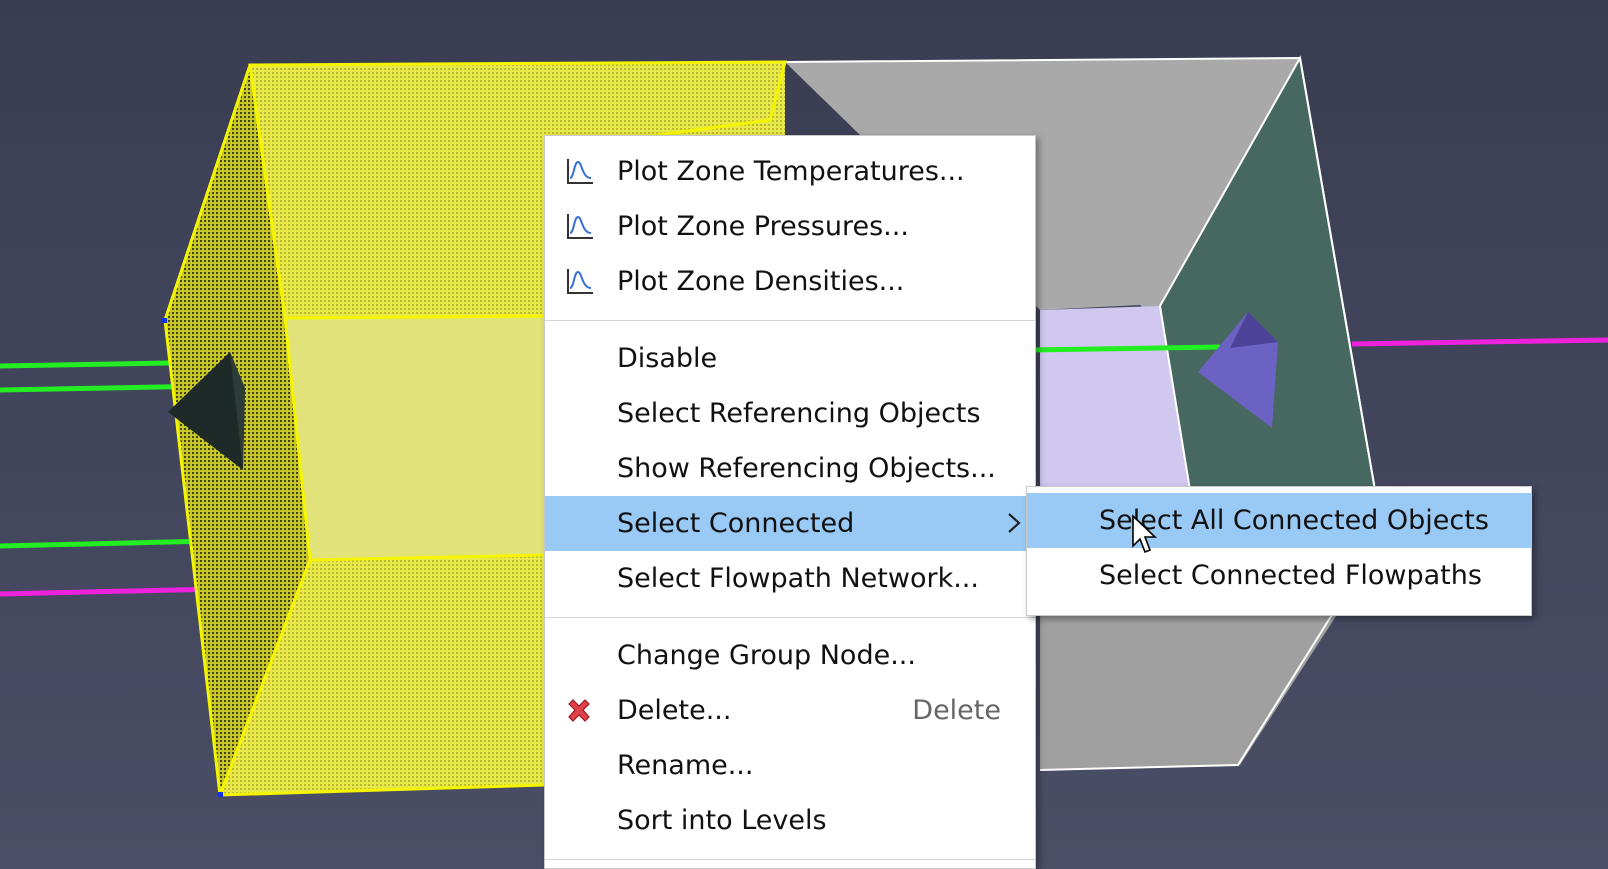 The height and width of the screenshot is (869, 1608). Describe the element at coordinates (736, 523) in the screenshot. I see `menu-item-label: Select Connected` at that location.